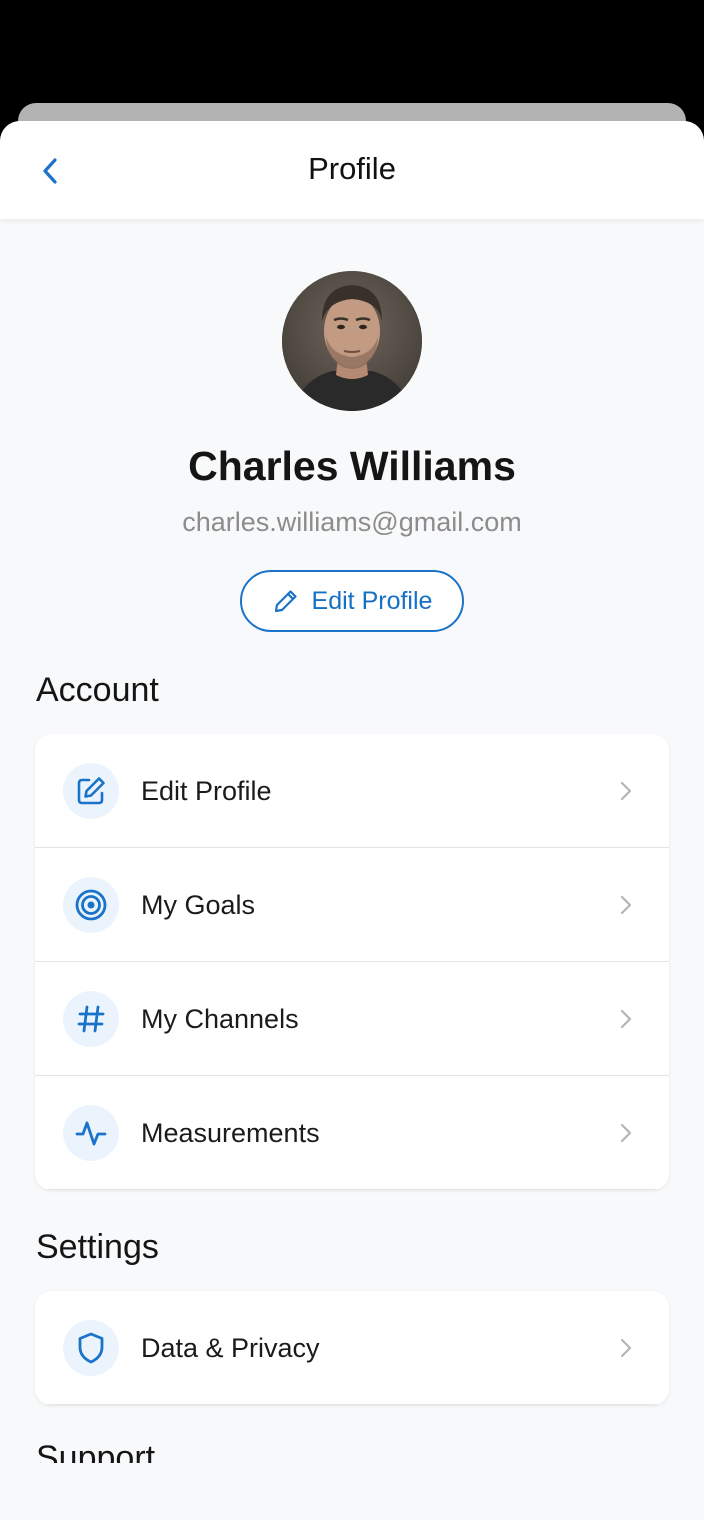 This screenshot has height=1520, width=704. Describe the element at coordinates (372, 600) in the screenshot. I see `edit-profile-button-label: Edit Profile` at that location.